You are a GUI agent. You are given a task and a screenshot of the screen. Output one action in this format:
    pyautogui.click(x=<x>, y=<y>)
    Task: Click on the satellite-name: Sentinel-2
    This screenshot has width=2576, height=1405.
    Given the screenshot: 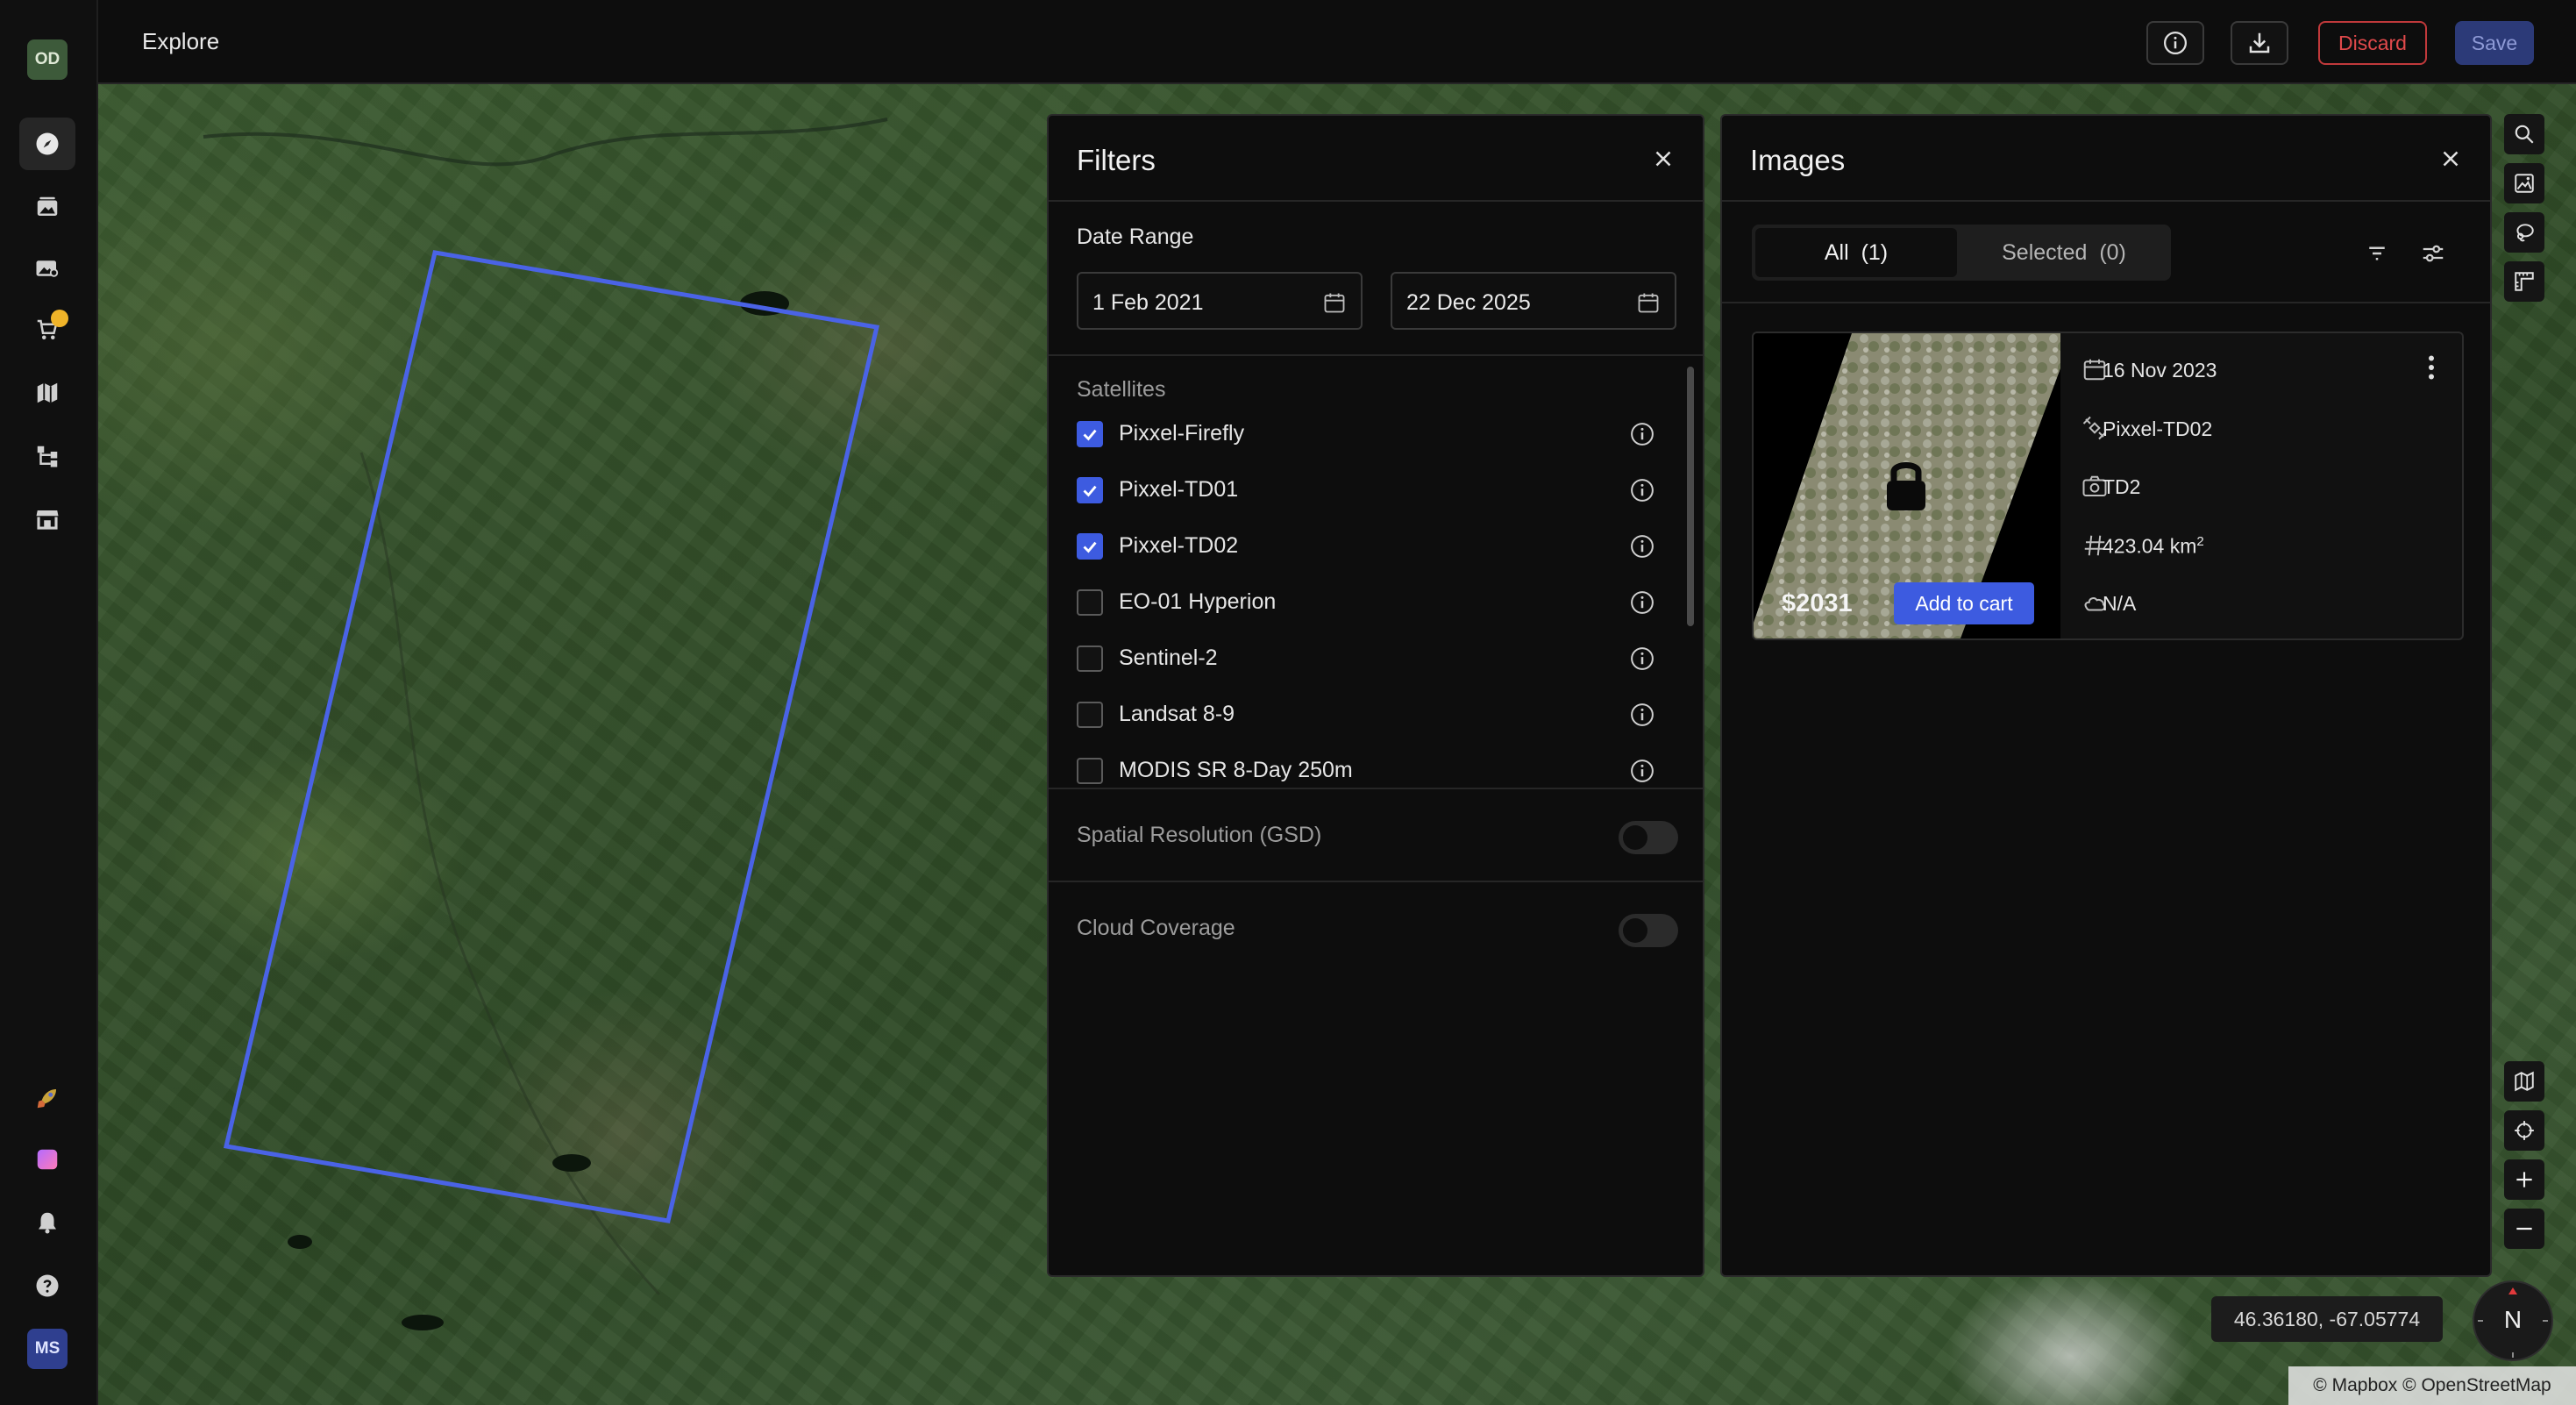 What is the action you would take?
    pyautogui.click(x=1168, y=657)
    